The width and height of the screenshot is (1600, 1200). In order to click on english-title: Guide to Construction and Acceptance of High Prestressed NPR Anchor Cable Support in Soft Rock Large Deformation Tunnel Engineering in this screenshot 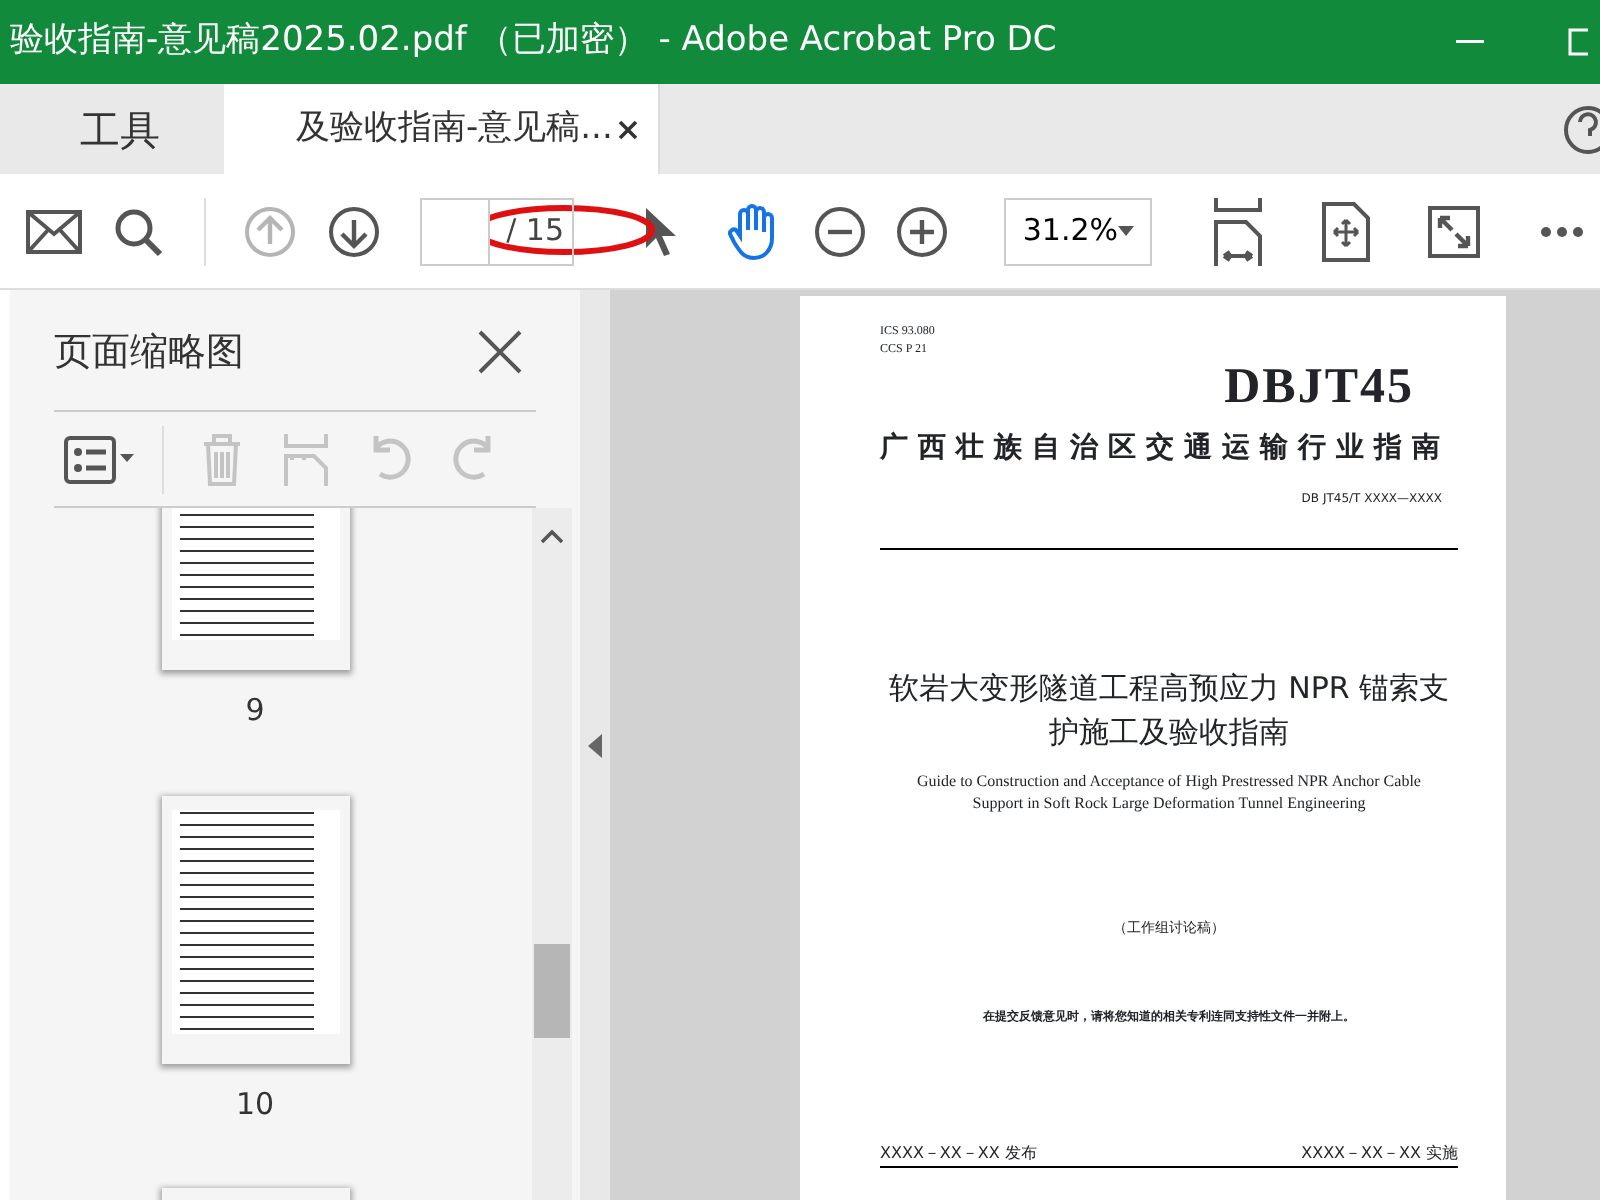, I will do `click(1169, 792)`.